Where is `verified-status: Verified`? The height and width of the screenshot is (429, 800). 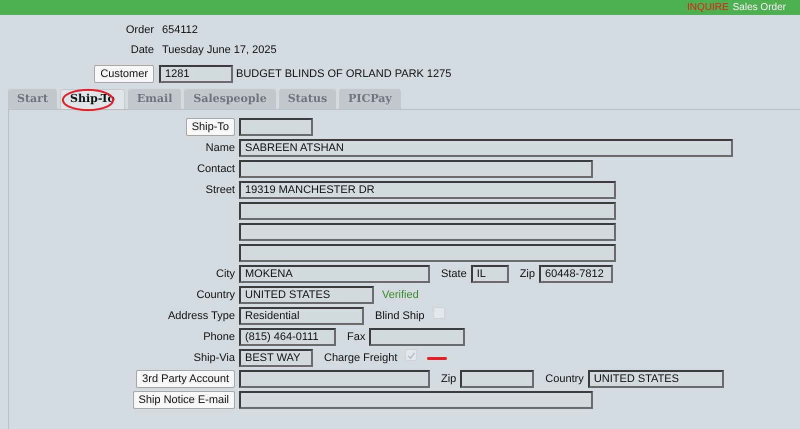
verified-status: Verified is located at coordinates (400, 295).